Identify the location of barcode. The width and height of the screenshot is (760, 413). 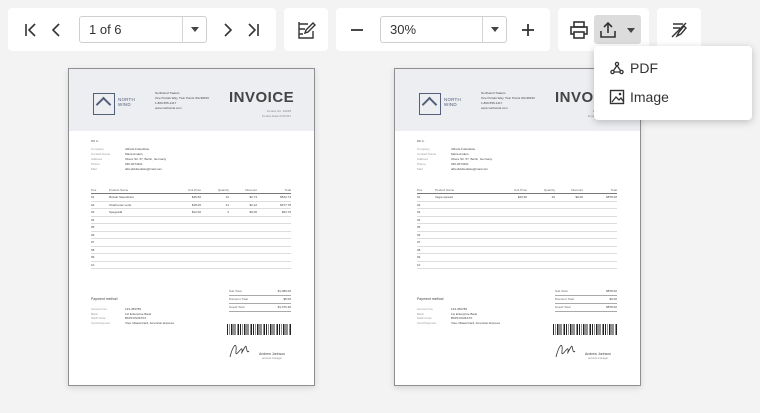
(259, 329).